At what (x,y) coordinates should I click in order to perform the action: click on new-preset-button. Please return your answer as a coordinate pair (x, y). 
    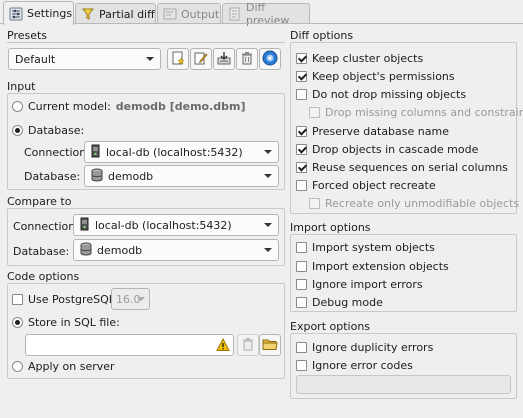
    Looking at the image, I should click on (178, 59).